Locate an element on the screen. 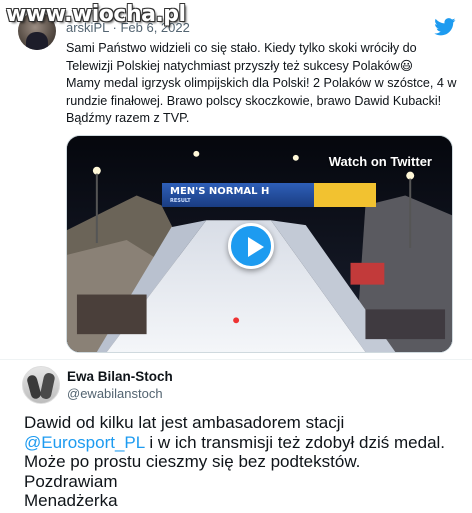 Image resolution: width=472 pixels, height=513 pixels. reply-author-handle: @ewabilanstoch is located at coordinates (115, 393).